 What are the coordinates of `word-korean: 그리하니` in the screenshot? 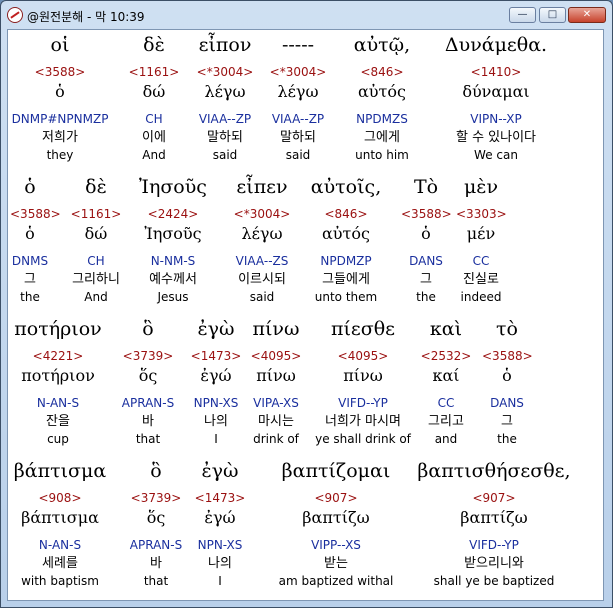 It's located at (96, 279).